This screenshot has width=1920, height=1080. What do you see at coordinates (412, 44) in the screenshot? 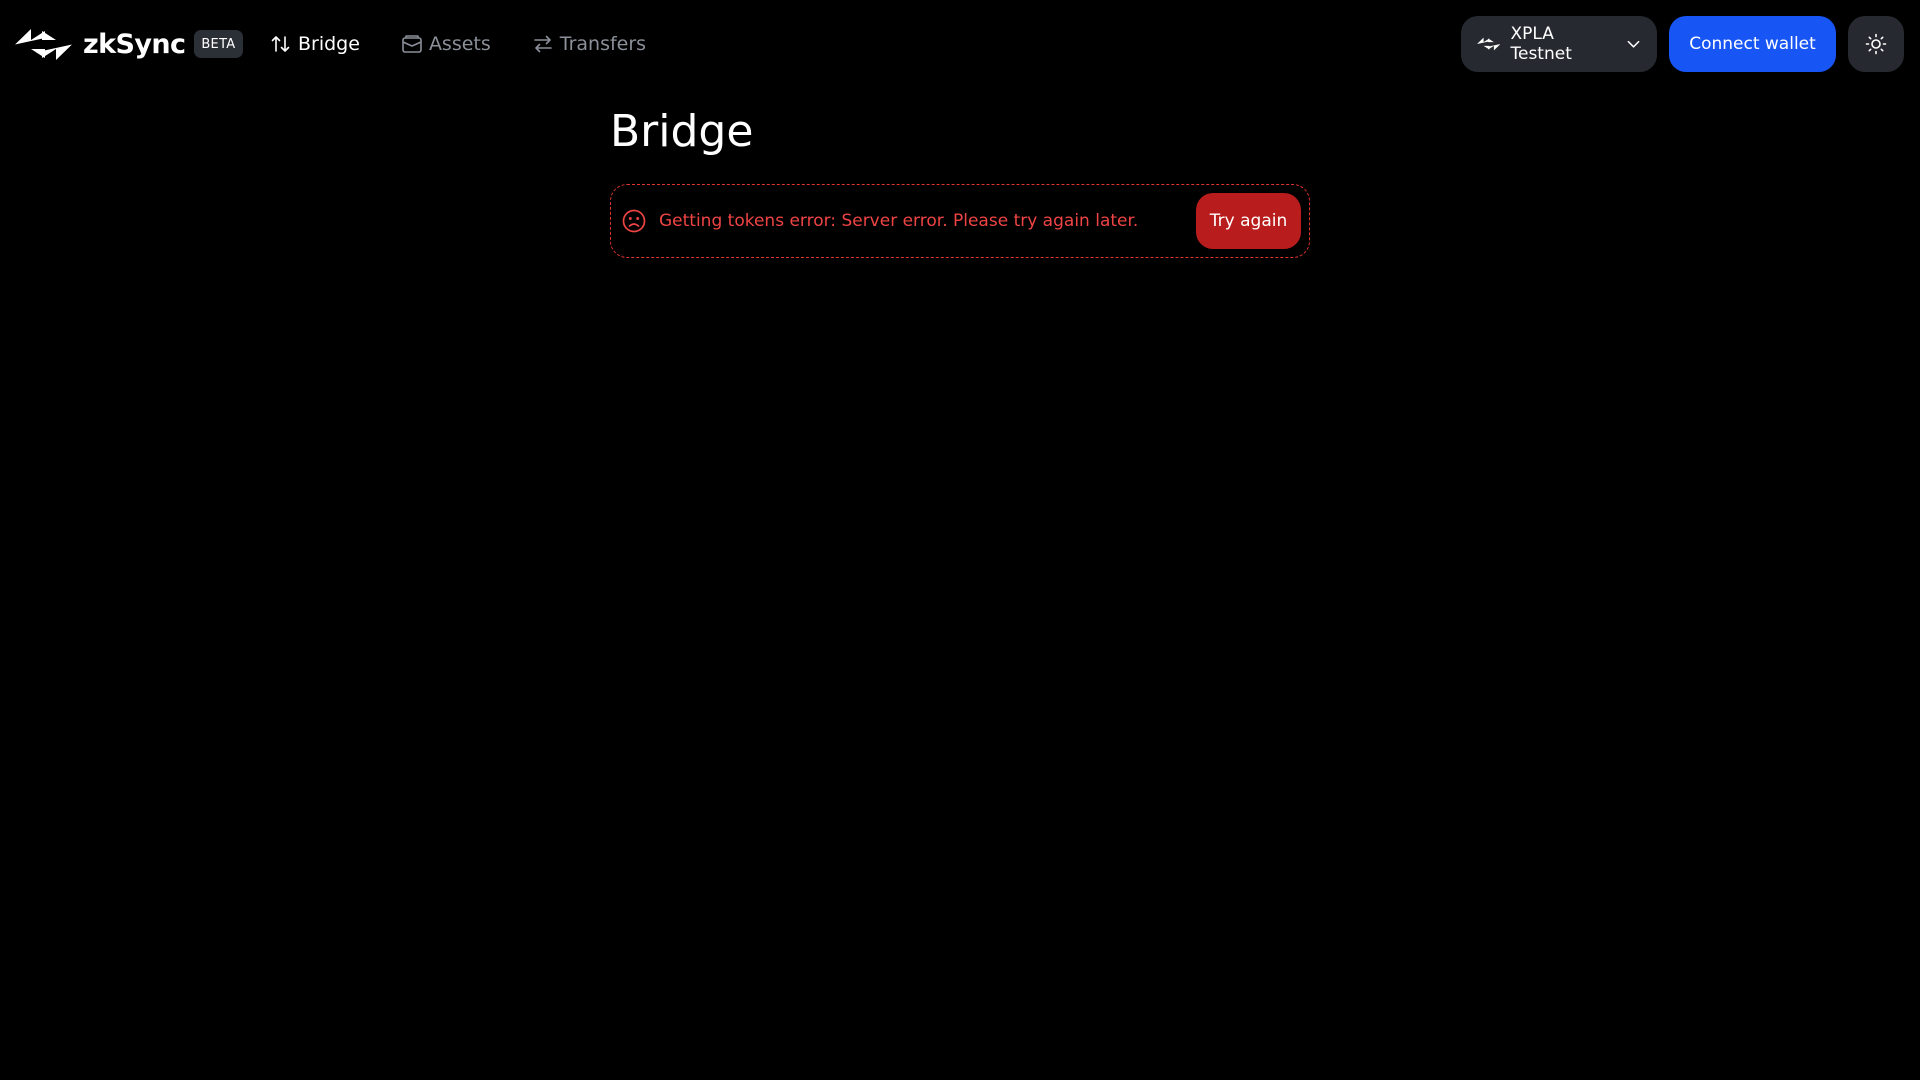
I see `wallet-icon` at bounding box center [412, 44].